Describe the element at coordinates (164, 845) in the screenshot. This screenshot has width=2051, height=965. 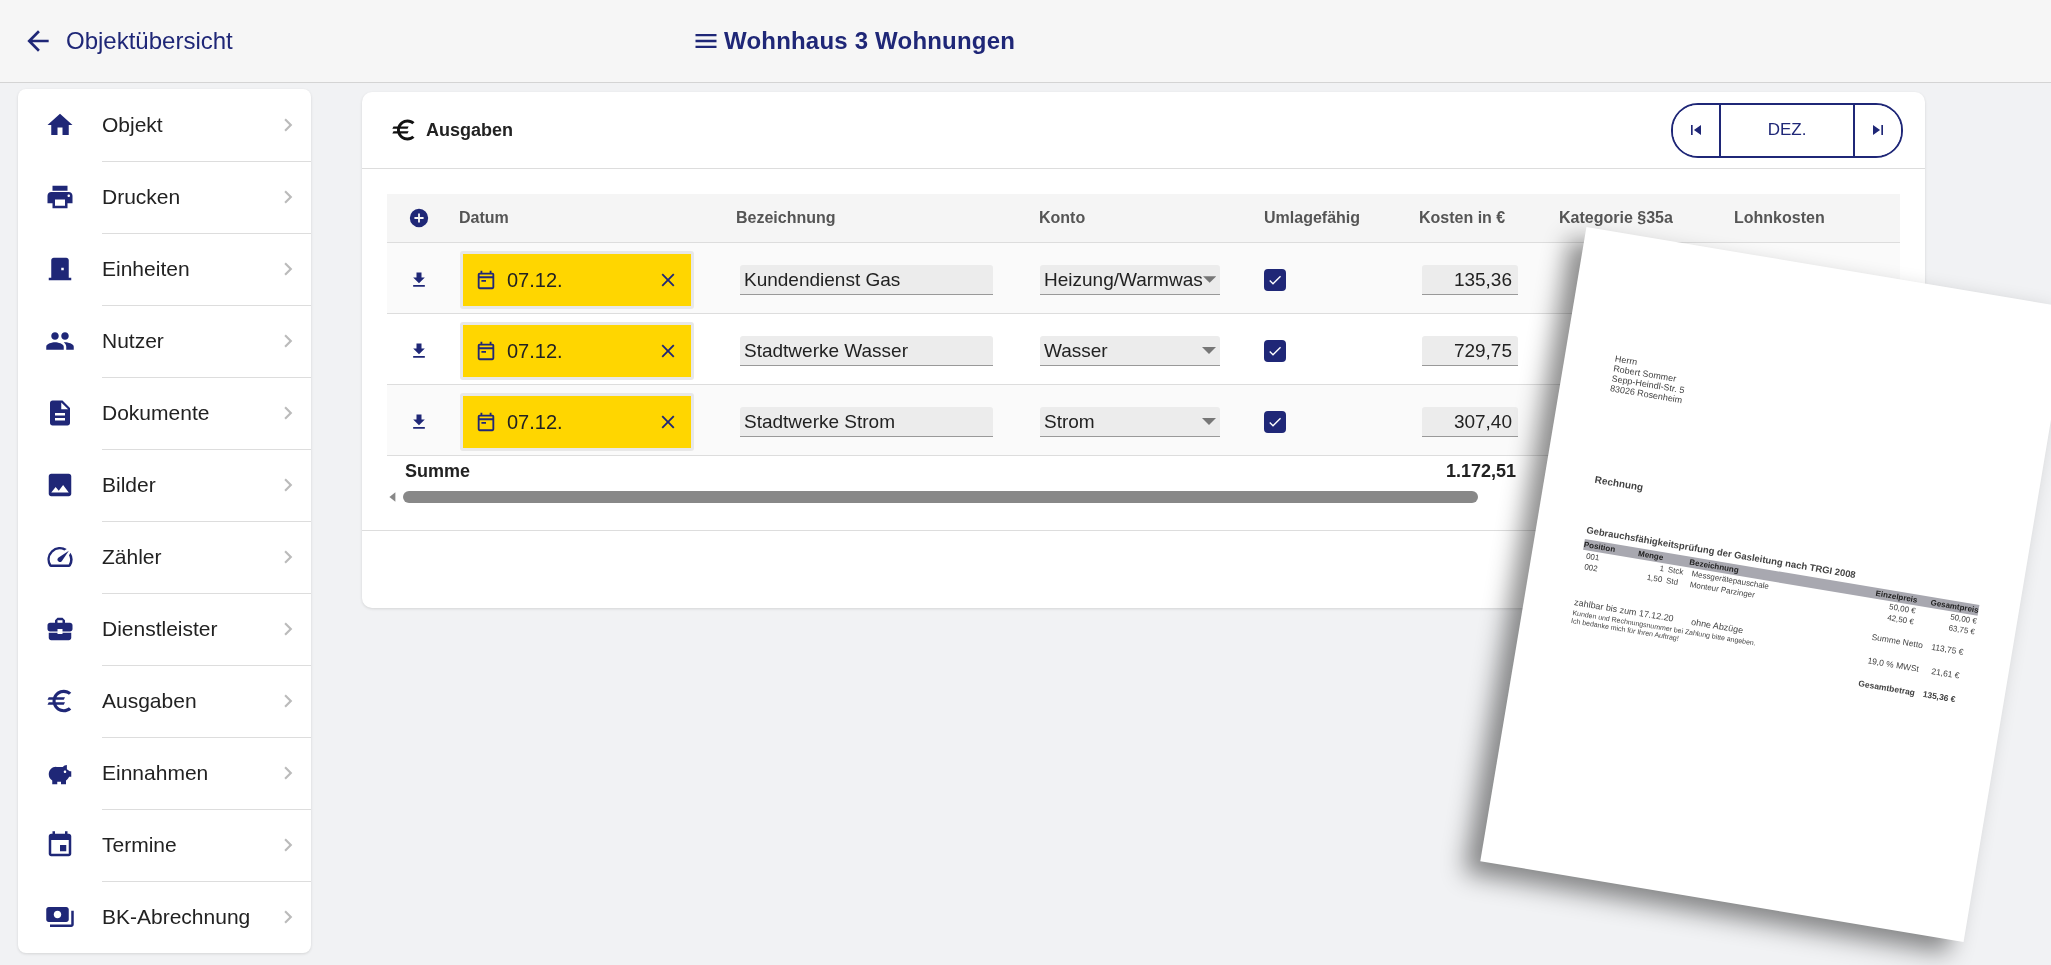
I see `sidebar-item: Termine` at that location.